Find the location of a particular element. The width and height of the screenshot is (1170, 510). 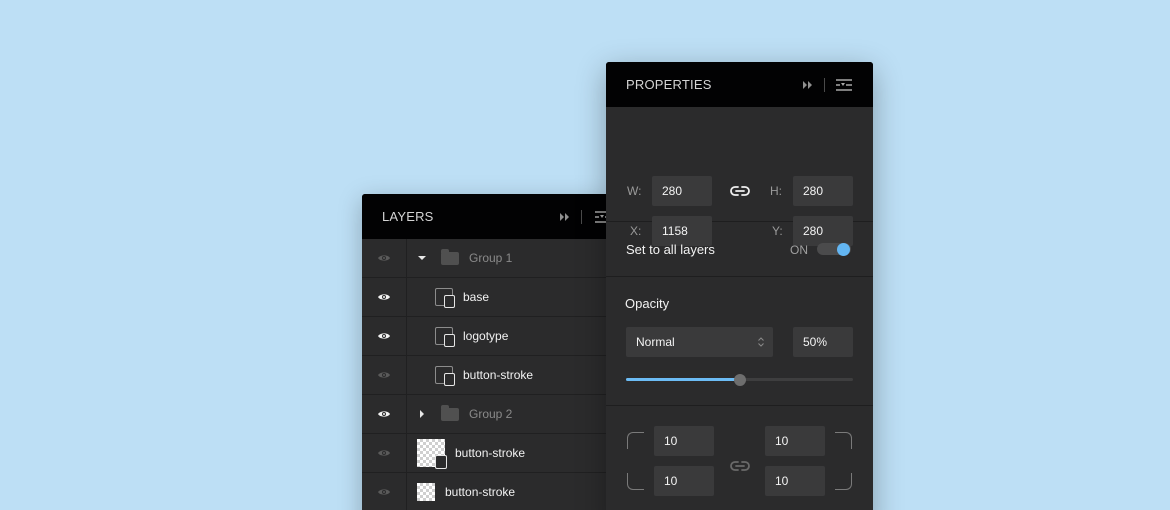

size-position-section: W: 280 H: 280 X: 1158 Y: 280 is located at coordinates (739, 176).